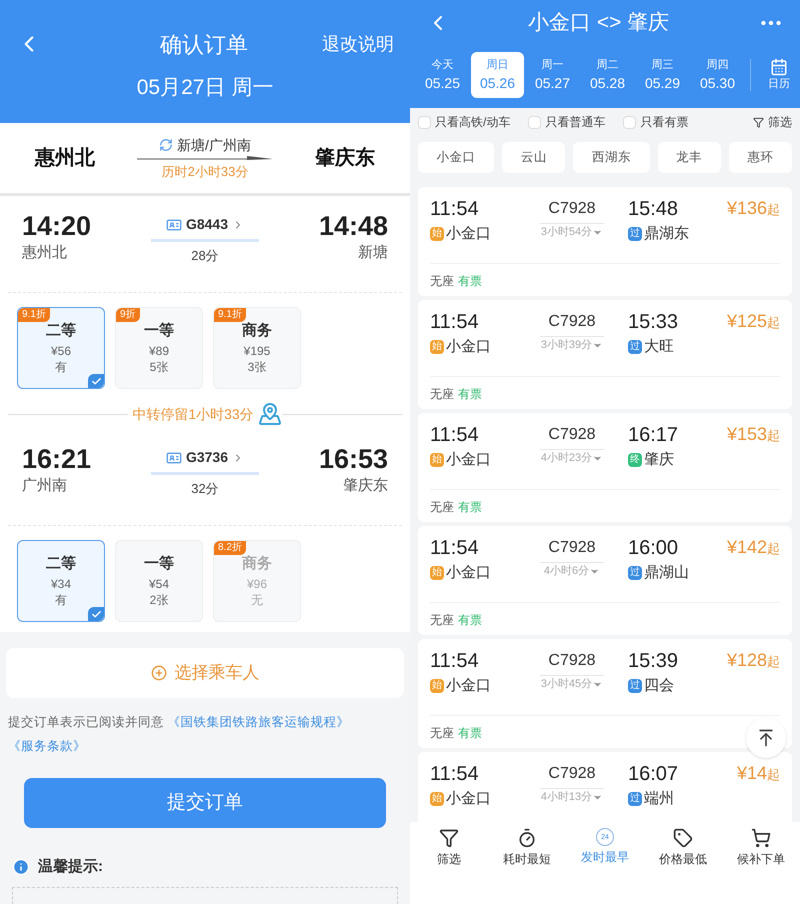  I want to click on filter-link: 筛选, so click(780, 122).